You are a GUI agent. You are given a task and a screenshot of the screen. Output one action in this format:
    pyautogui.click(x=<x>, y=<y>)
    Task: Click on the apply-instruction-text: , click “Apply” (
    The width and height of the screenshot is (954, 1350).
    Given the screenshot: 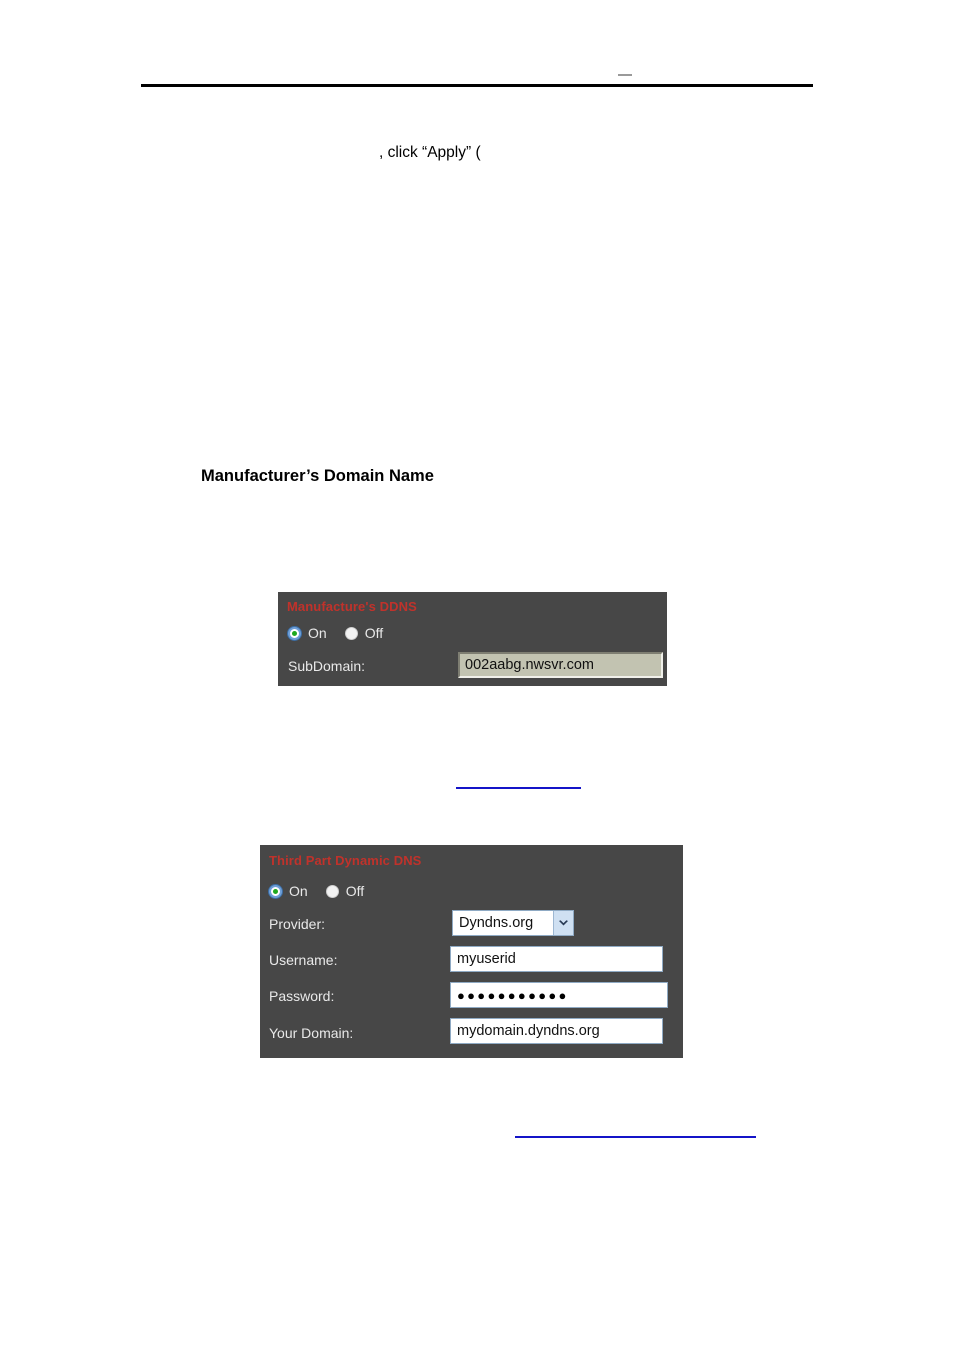 What is the action you would take?
    pyautogui.click(x=430, y=152)
    